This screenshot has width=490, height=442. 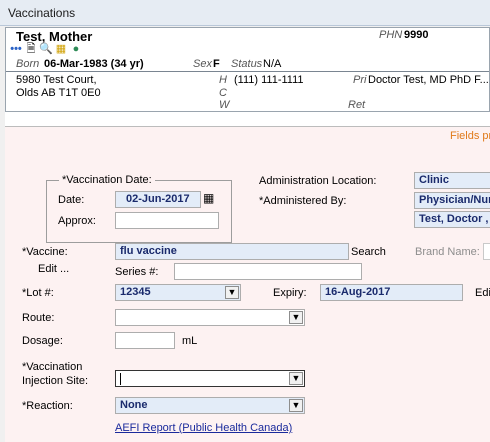 What do you see at coordinates (42, 341) in the screenshot?
I see `dosage-label: Dosage:` at bounding box center [42, 341].